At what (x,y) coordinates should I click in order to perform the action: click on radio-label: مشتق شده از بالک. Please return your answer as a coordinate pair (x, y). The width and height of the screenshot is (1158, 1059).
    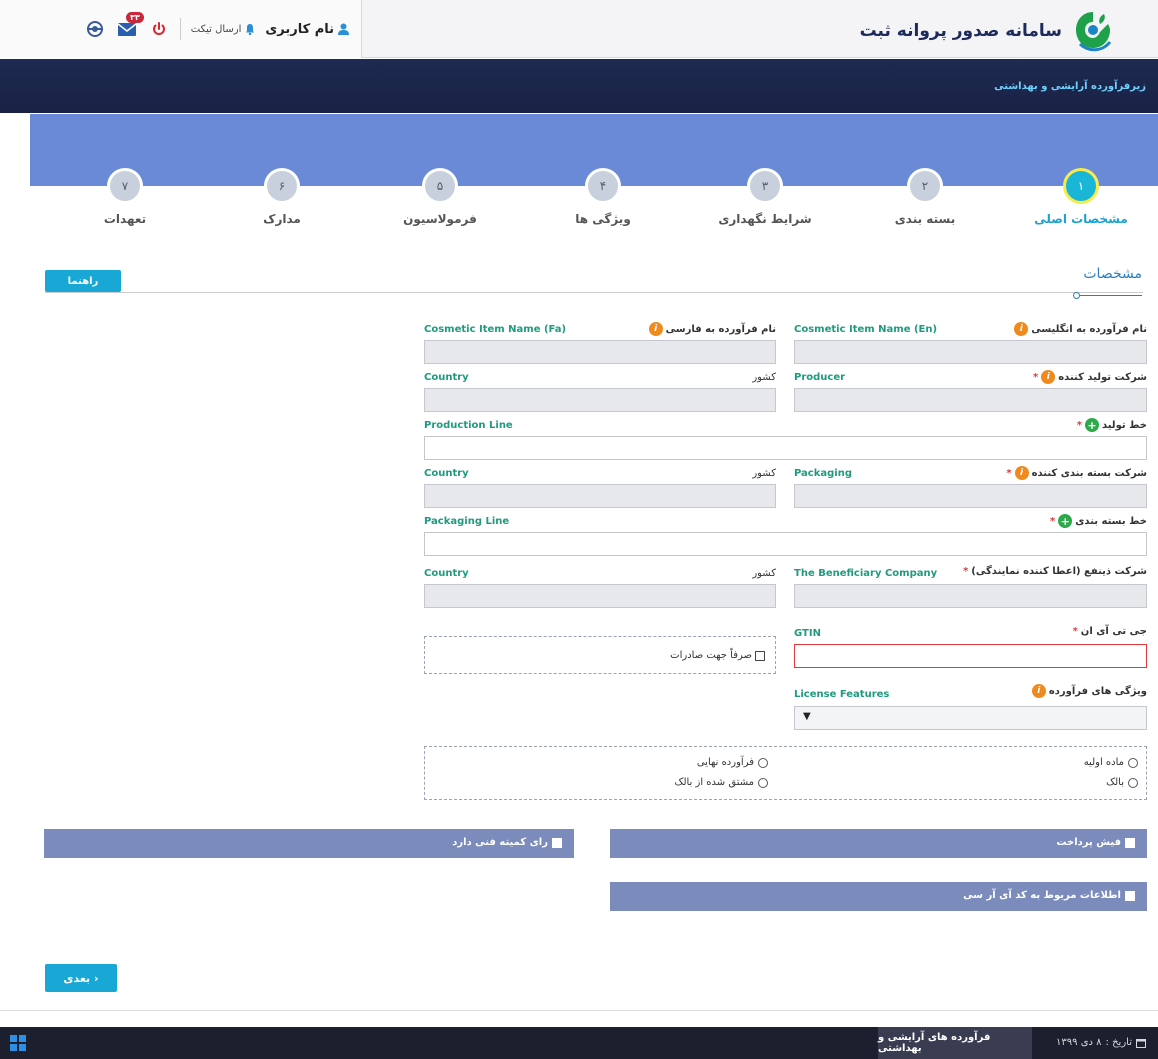
    Looking at the image, I should click on (714, 782).